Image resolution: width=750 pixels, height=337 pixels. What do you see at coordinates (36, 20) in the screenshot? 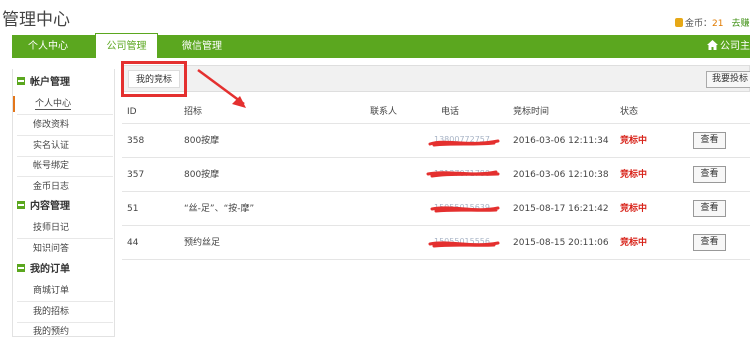
I see `page-title: 管理中心` at bounding box center [36, 20].